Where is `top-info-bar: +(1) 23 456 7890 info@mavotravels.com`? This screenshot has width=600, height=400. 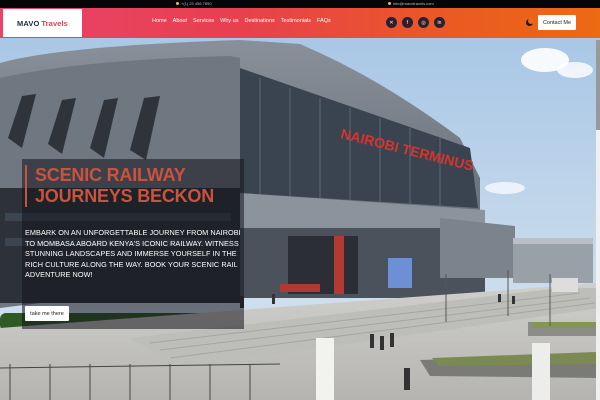
top-info-bar: +(1) 23 456 7890 info@mavotravels.com is located at coordinates (300, 4).